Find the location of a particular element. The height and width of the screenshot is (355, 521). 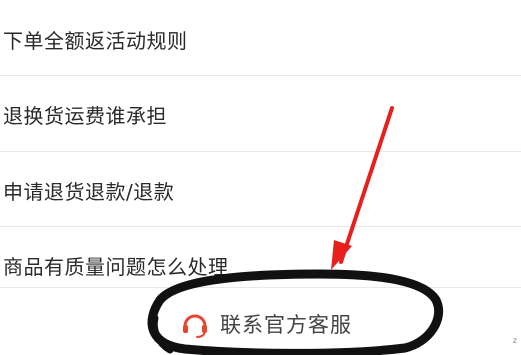

corner-mark: z is located at coordinates (514, 340).